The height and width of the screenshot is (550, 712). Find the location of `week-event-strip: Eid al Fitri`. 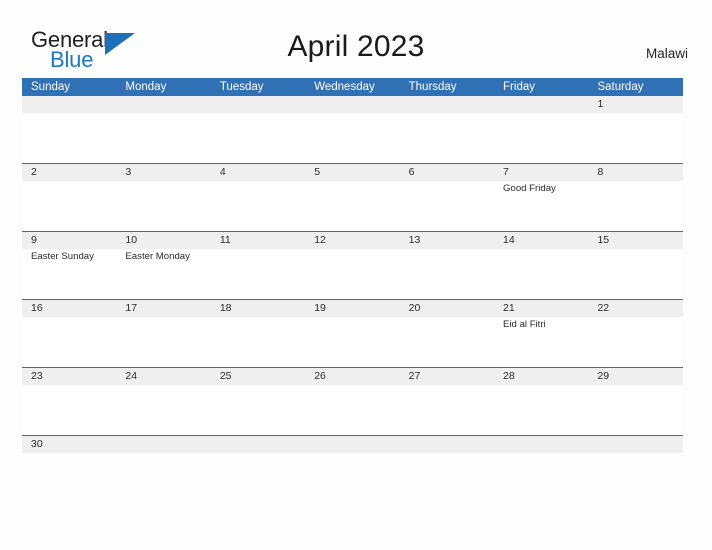

week-event-strip: Eid al Fitri is located at coordinates (352, 342).